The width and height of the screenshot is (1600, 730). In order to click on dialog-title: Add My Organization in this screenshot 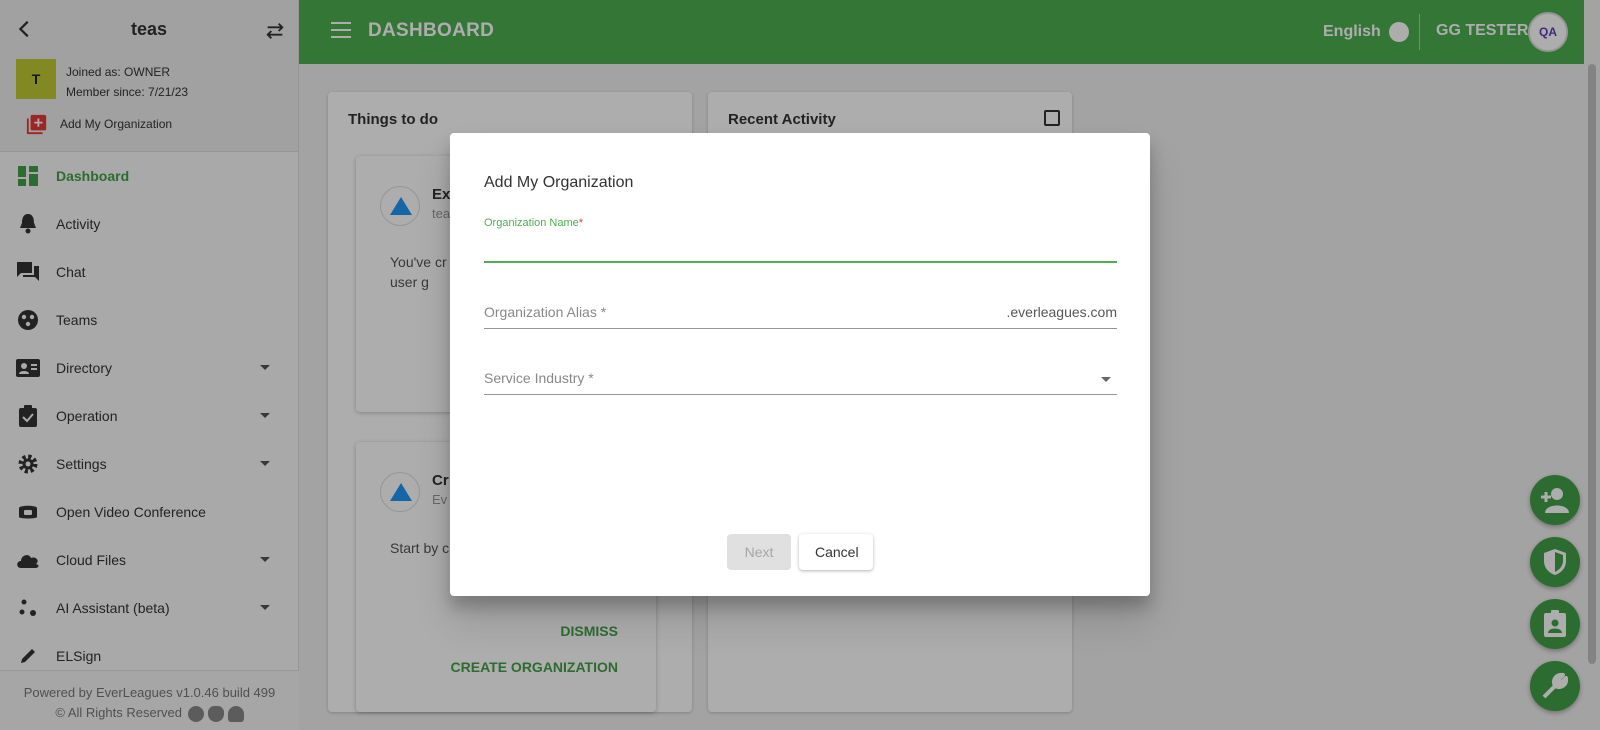, I will do `click(559, 182)`.